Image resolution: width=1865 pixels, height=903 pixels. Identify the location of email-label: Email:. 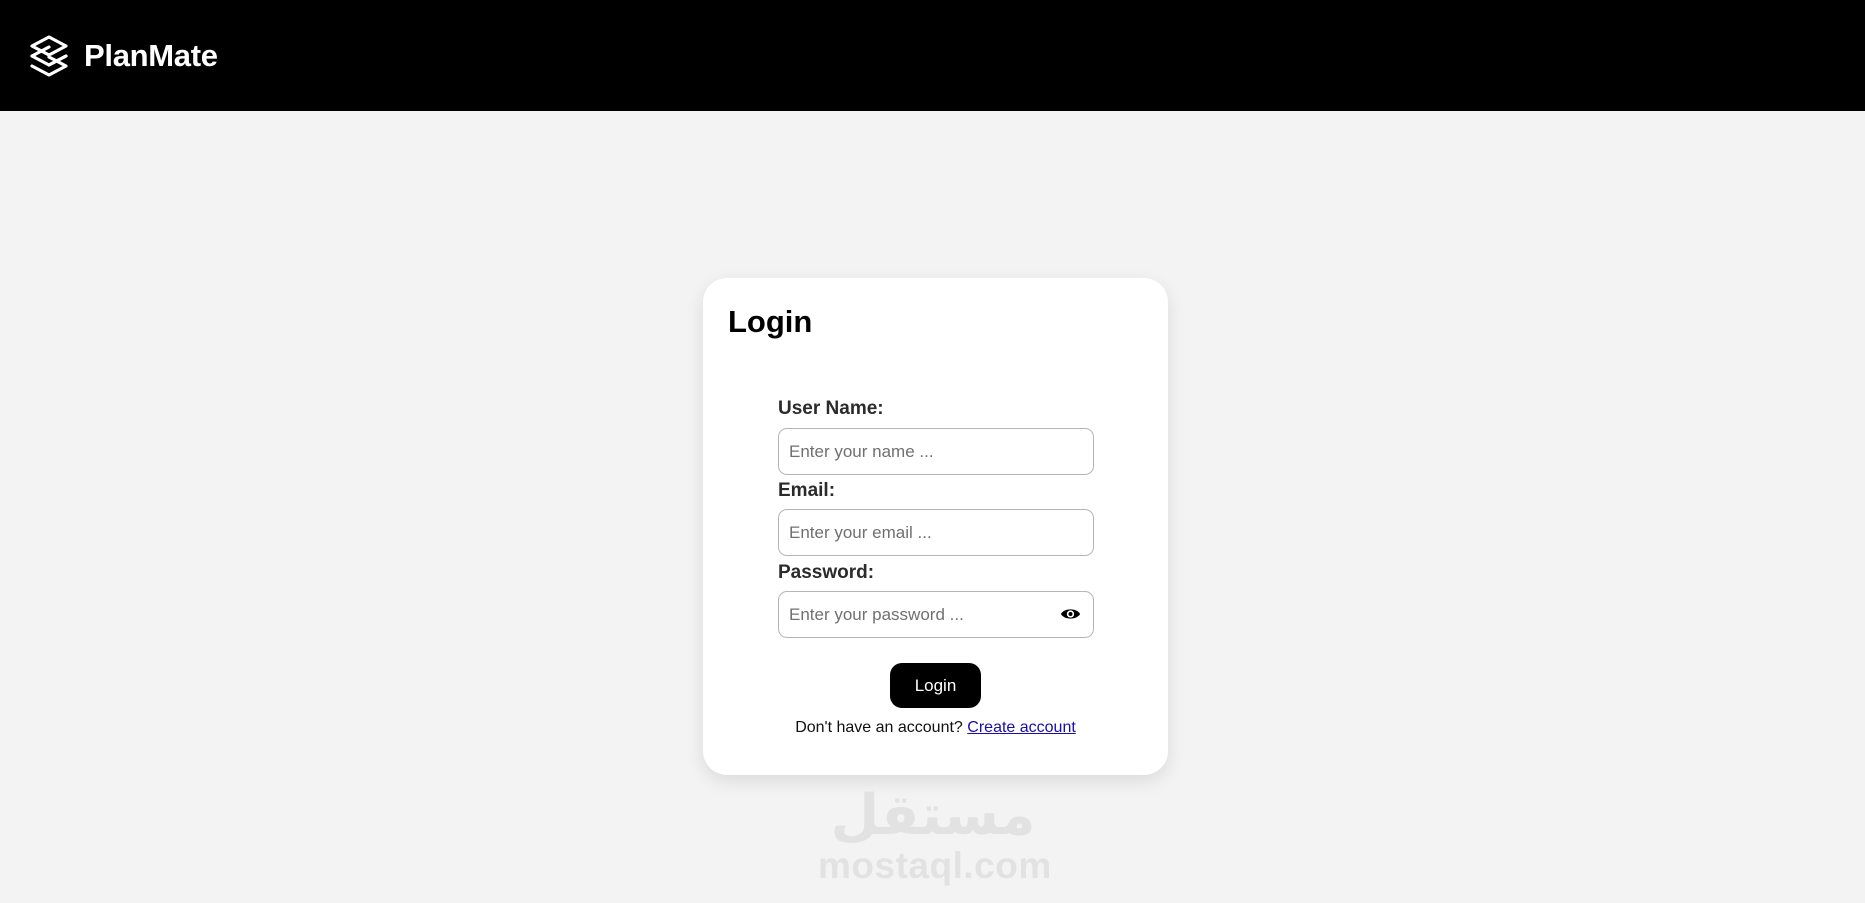
(807, 490).